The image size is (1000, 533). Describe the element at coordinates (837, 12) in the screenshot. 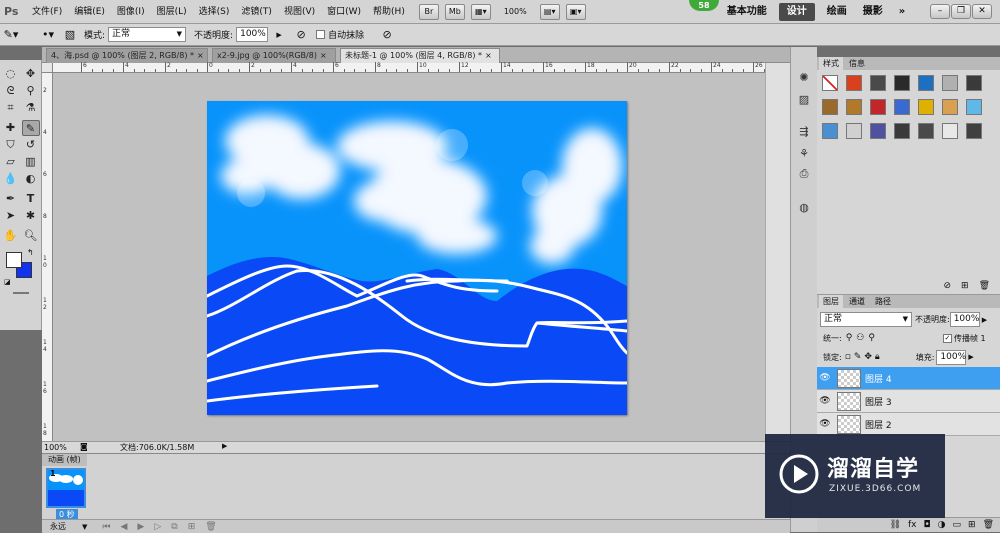

I see `workspace-painting: 绘画` at that location.